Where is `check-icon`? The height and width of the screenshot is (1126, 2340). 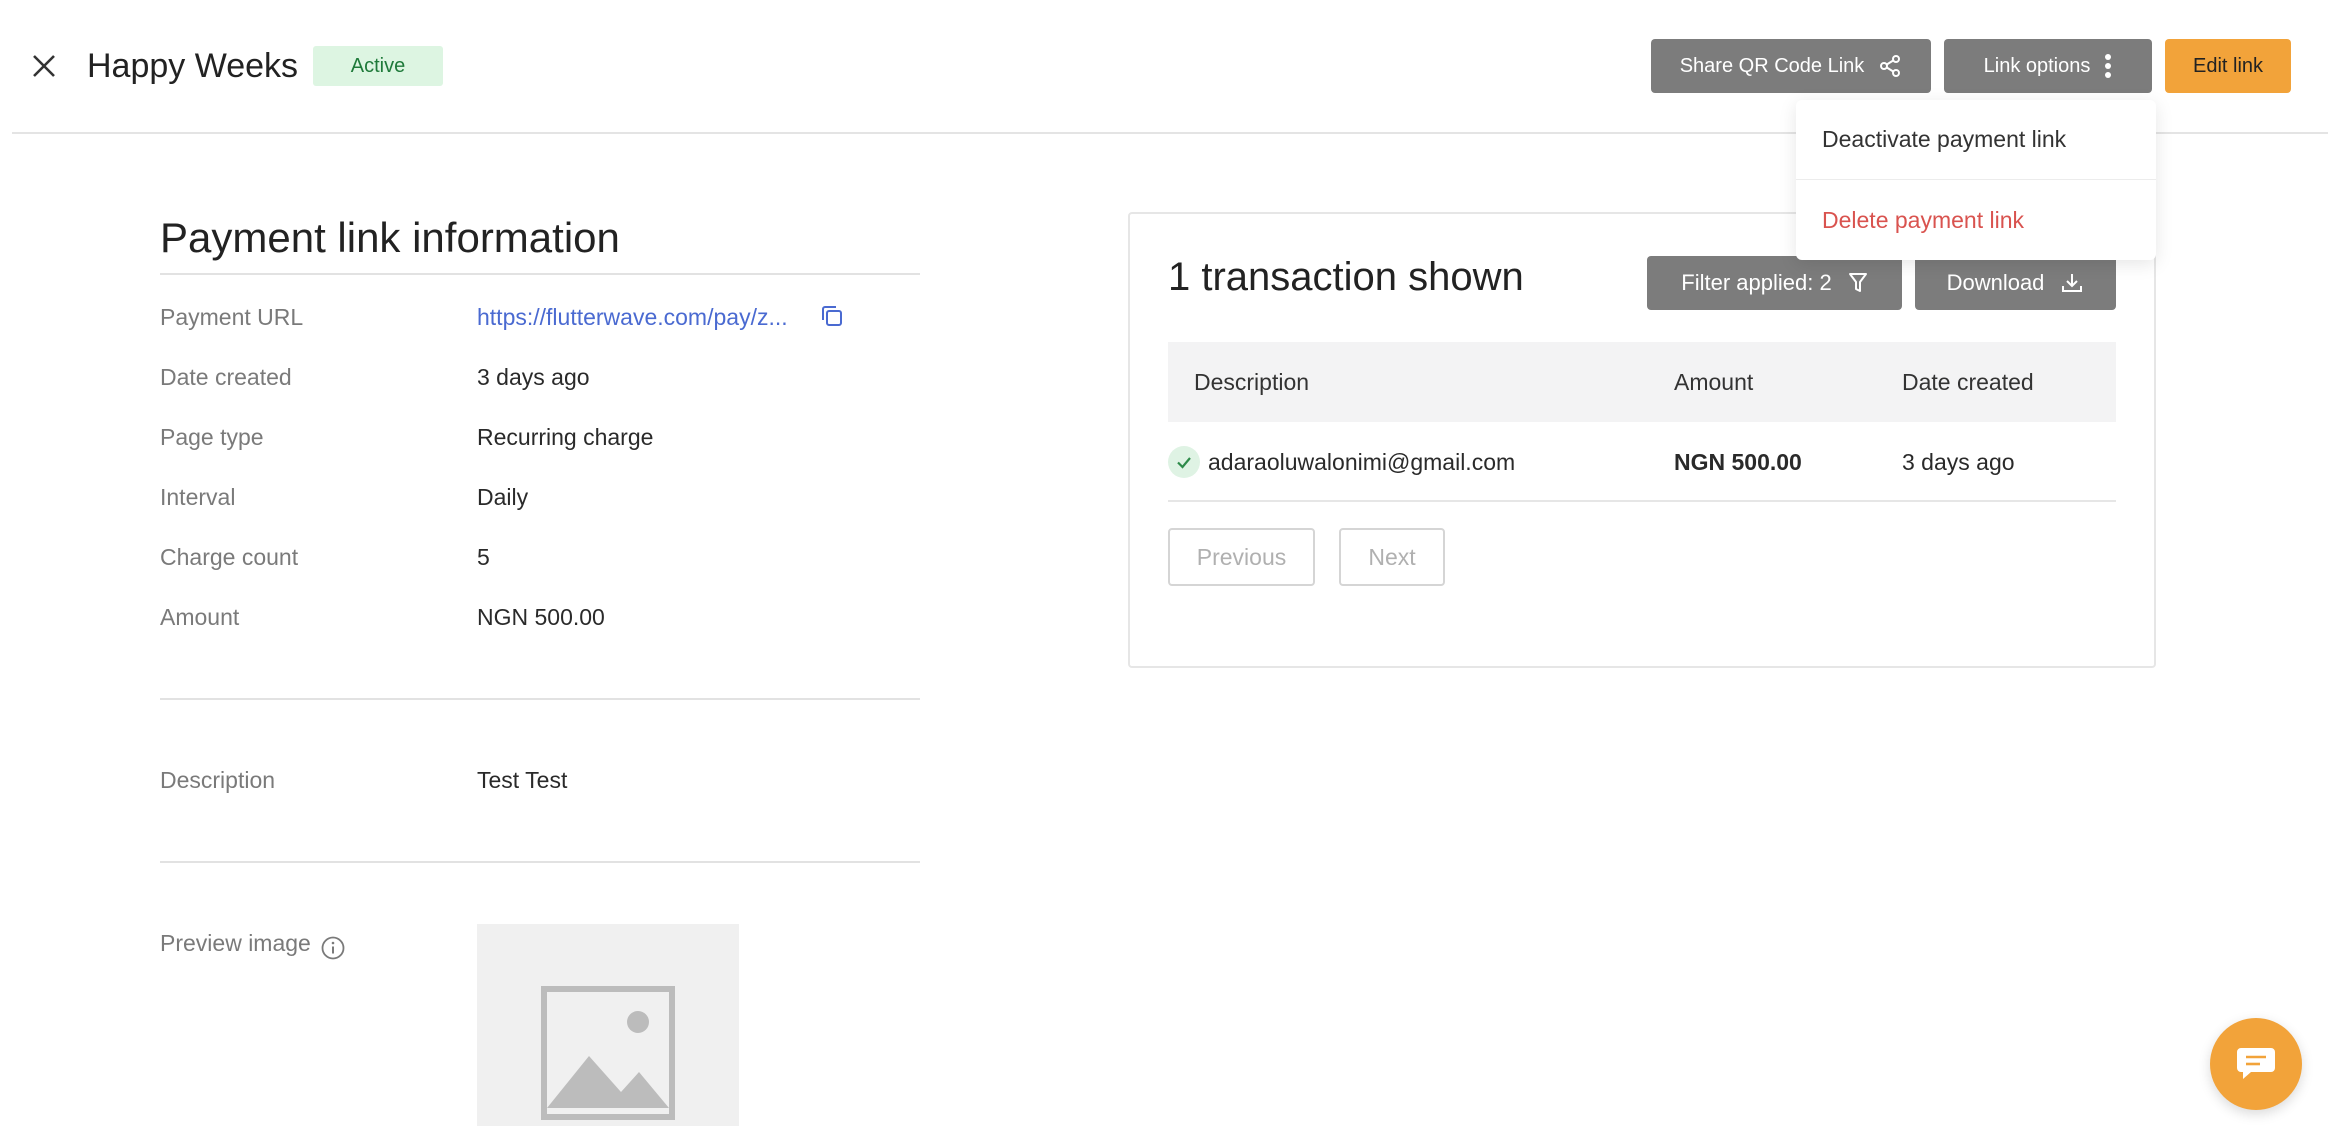 check-icon is located at coordinates (1184, 463).